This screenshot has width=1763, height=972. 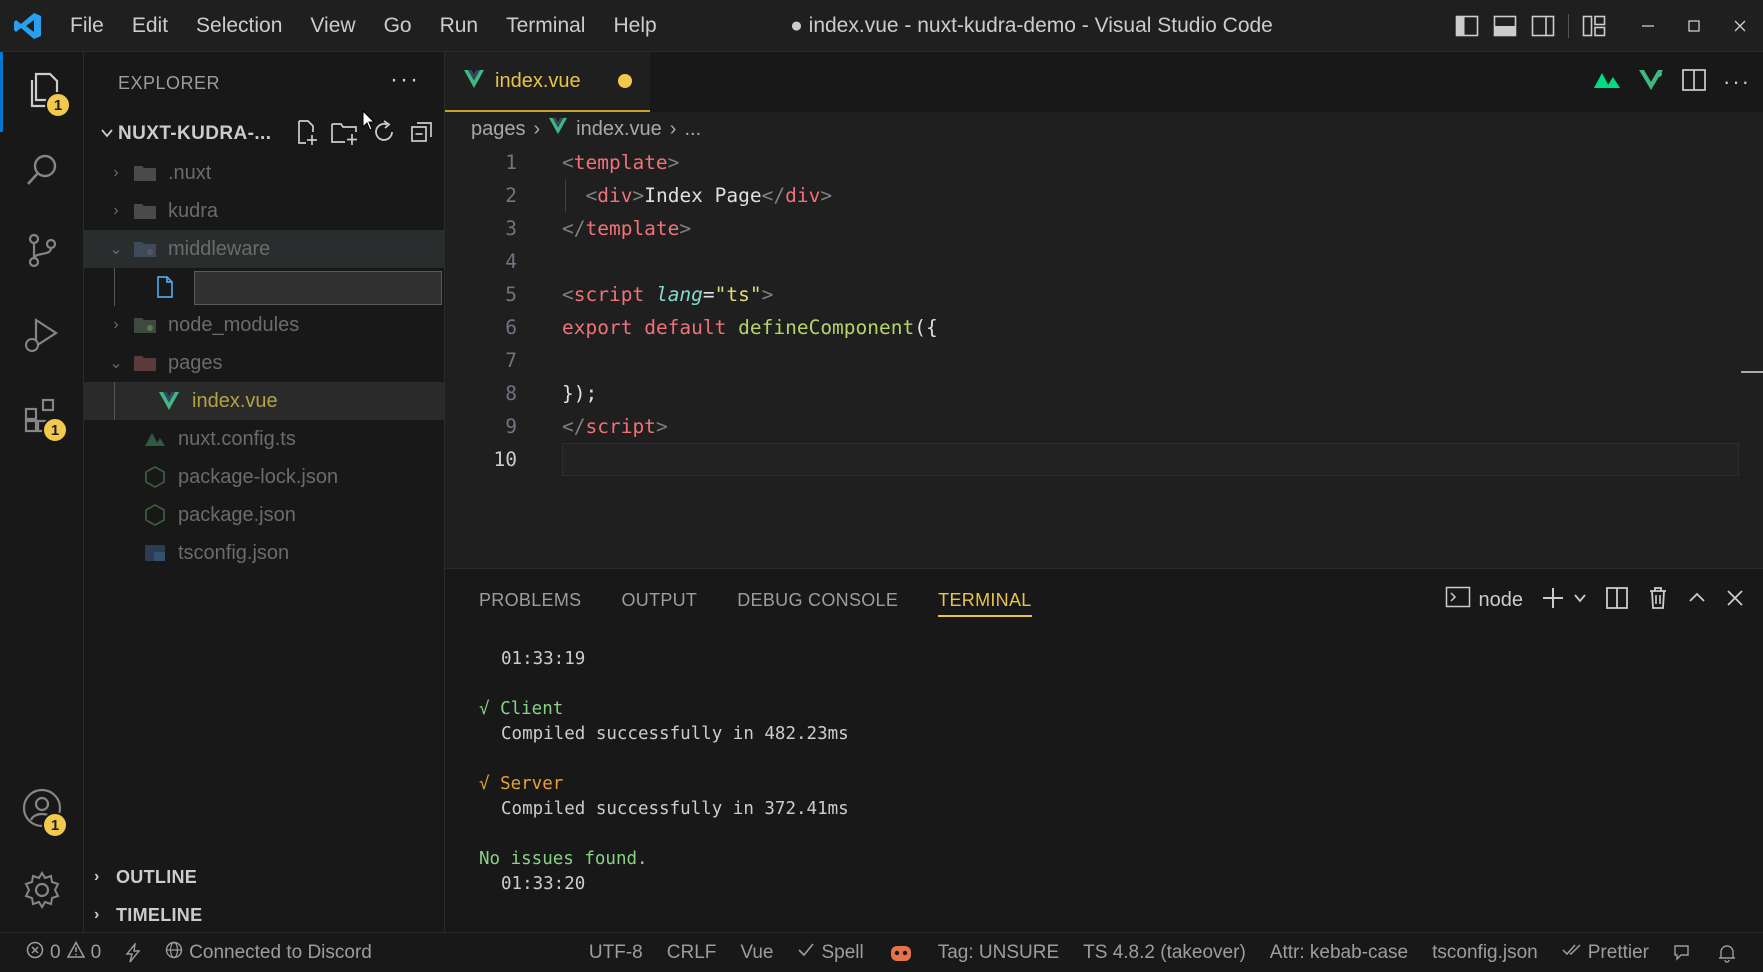 What do you see at coordinates (459, 26) in the screenshot?
I see `menu-run: Run` at bounding box center [459, 26].